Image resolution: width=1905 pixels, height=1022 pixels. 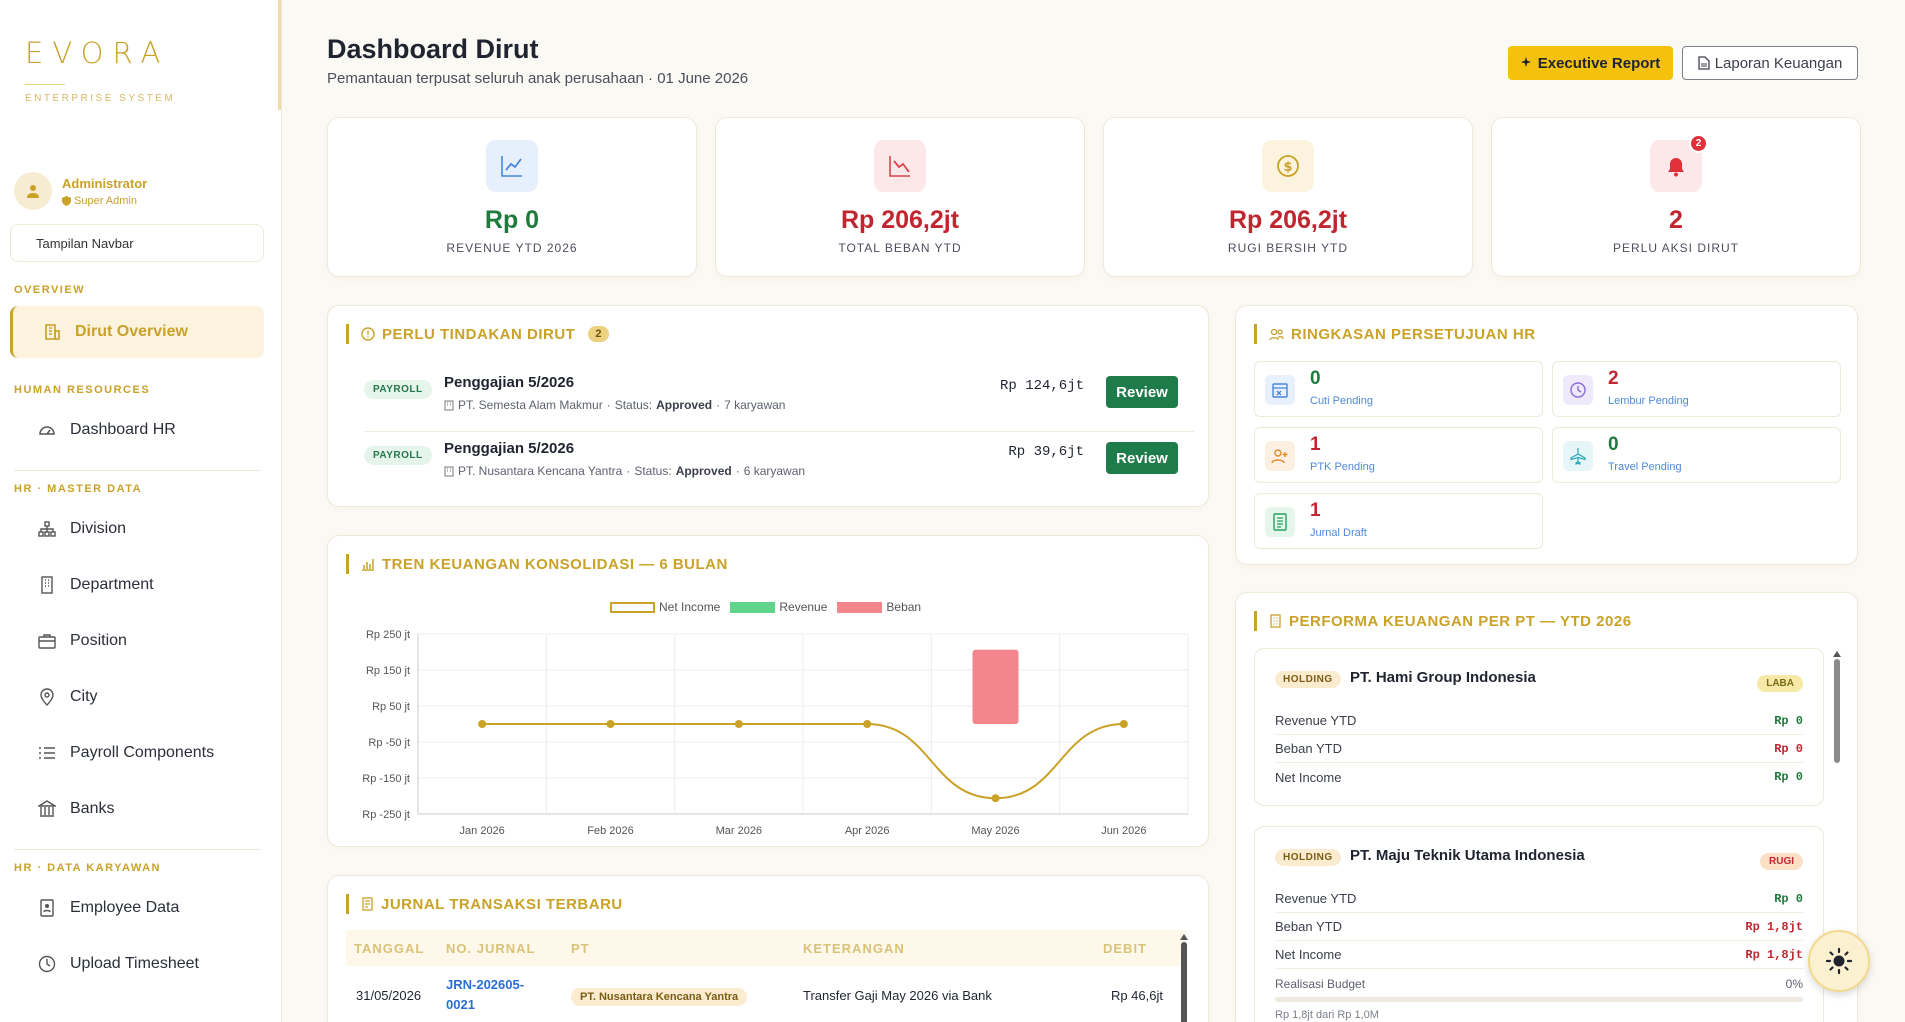 I want to click on nav-item-upload-timesheet: Upload Timesheet, so click(x=140, y=964).